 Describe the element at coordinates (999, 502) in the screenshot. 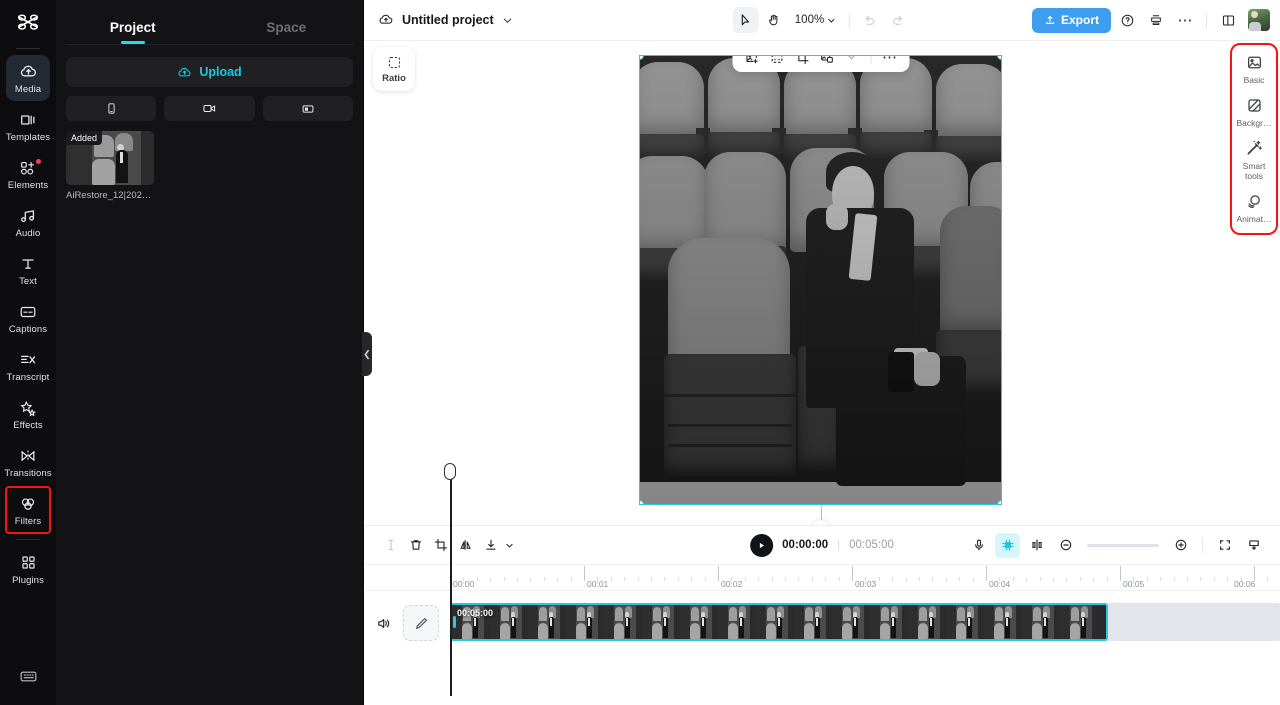

I see `resize-handle-bottom-right` at that location.